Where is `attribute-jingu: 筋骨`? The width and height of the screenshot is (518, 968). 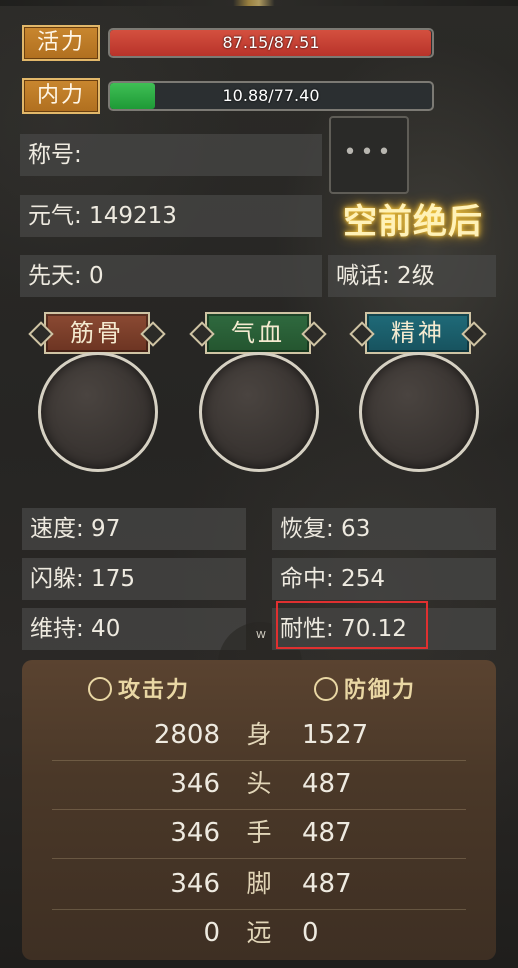
attribute-jingu: 筋骨 is located at coordinates (100, 391).